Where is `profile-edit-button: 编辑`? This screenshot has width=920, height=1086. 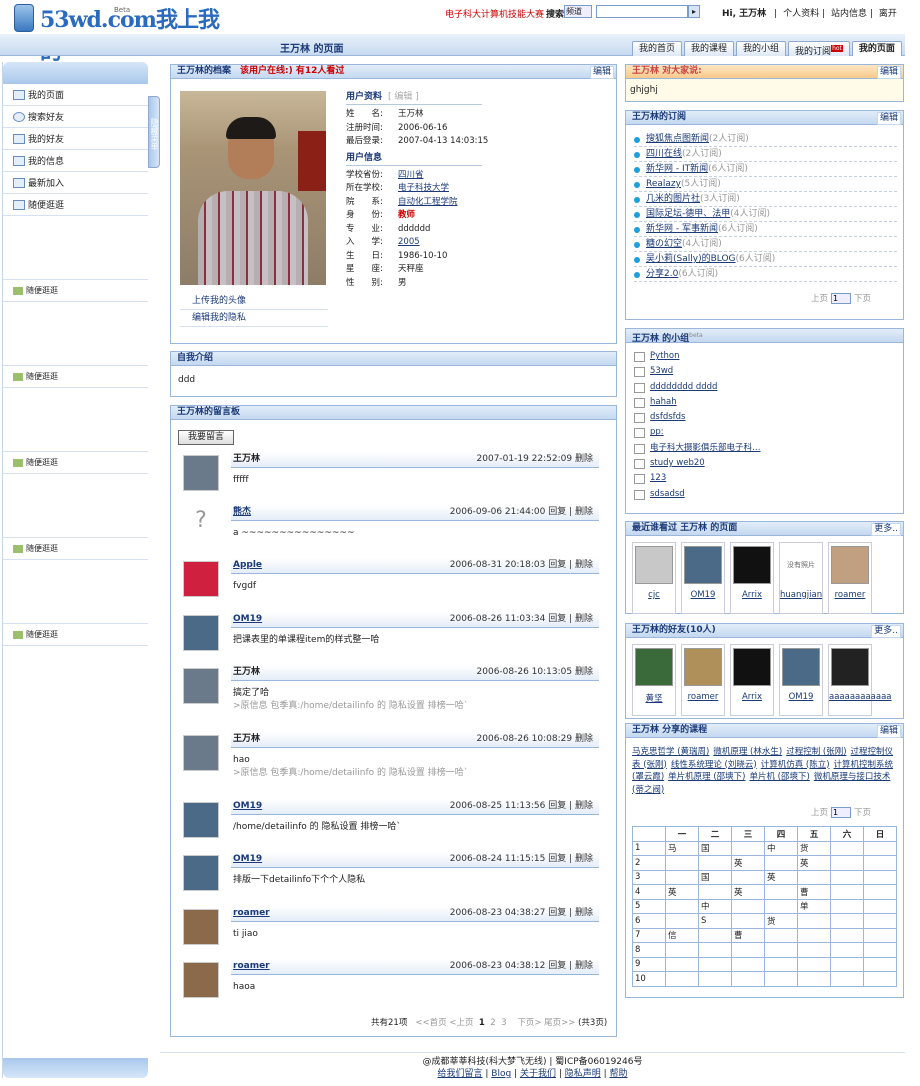 profile-edit-button: 编辑 is located at coordinates (601, 72).